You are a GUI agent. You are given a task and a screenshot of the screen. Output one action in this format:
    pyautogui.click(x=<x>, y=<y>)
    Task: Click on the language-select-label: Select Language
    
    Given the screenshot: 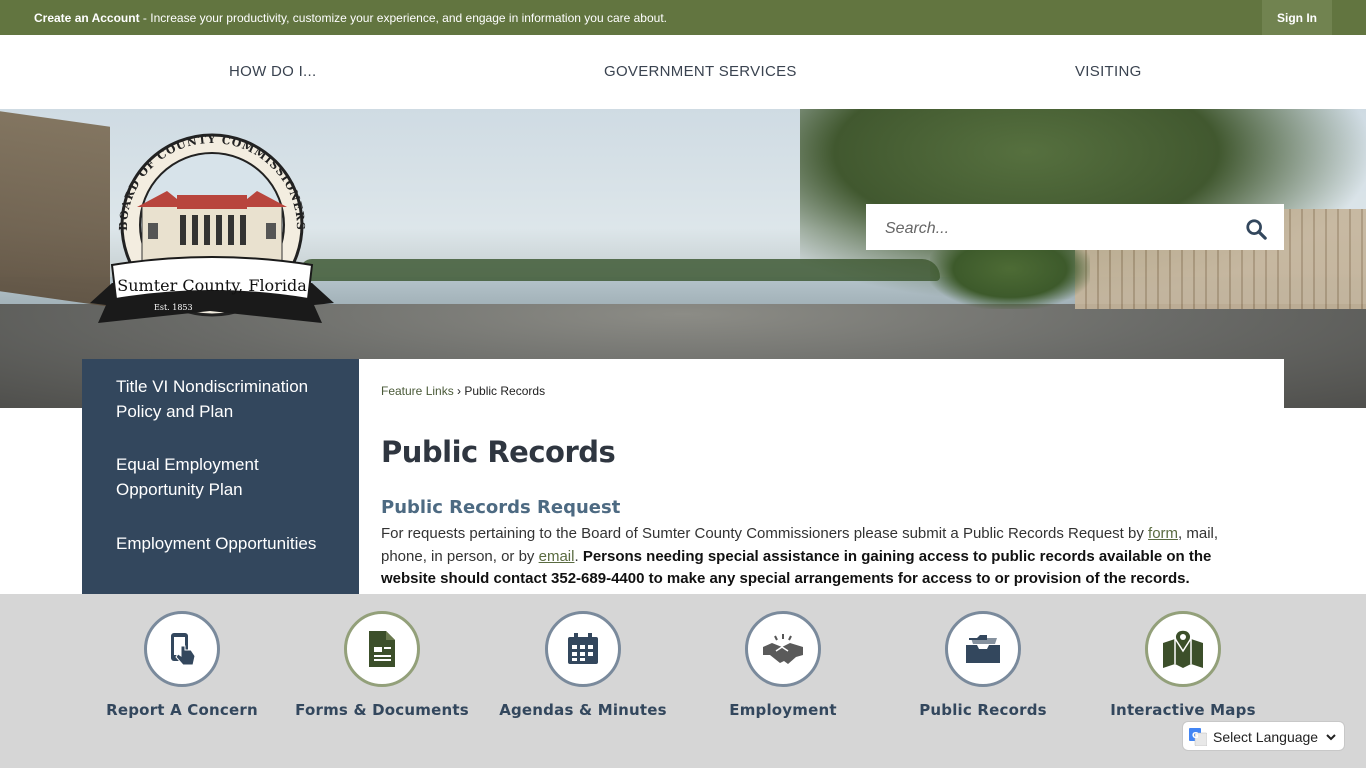 What is the action you would take?
    pyautogui.click(x=1265, y=737)
    